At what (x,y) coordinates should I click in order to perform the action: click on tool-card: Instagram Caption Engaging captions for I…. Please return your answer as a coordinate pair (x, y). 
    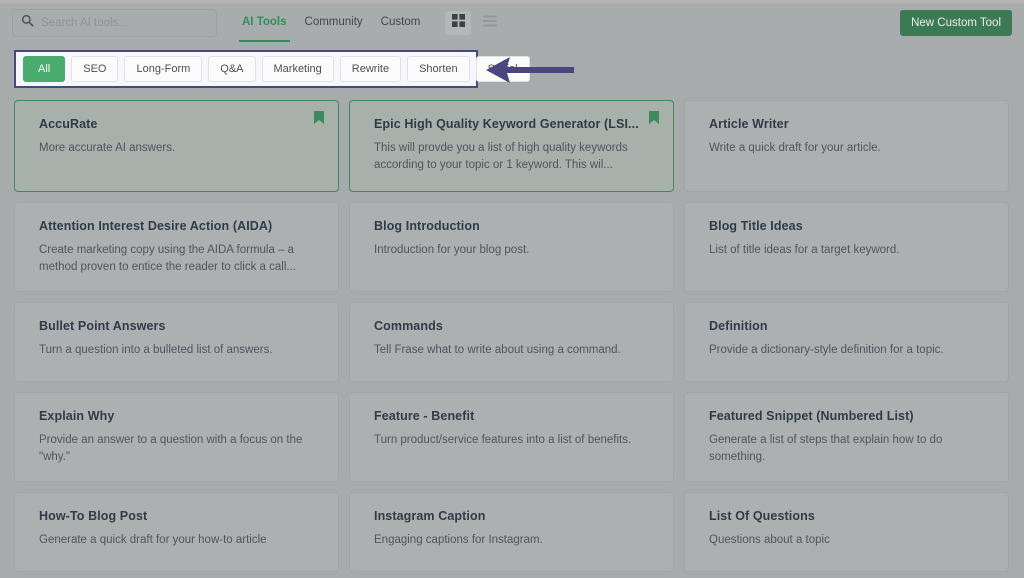
    Looking at the image, I should click on (511, 532).